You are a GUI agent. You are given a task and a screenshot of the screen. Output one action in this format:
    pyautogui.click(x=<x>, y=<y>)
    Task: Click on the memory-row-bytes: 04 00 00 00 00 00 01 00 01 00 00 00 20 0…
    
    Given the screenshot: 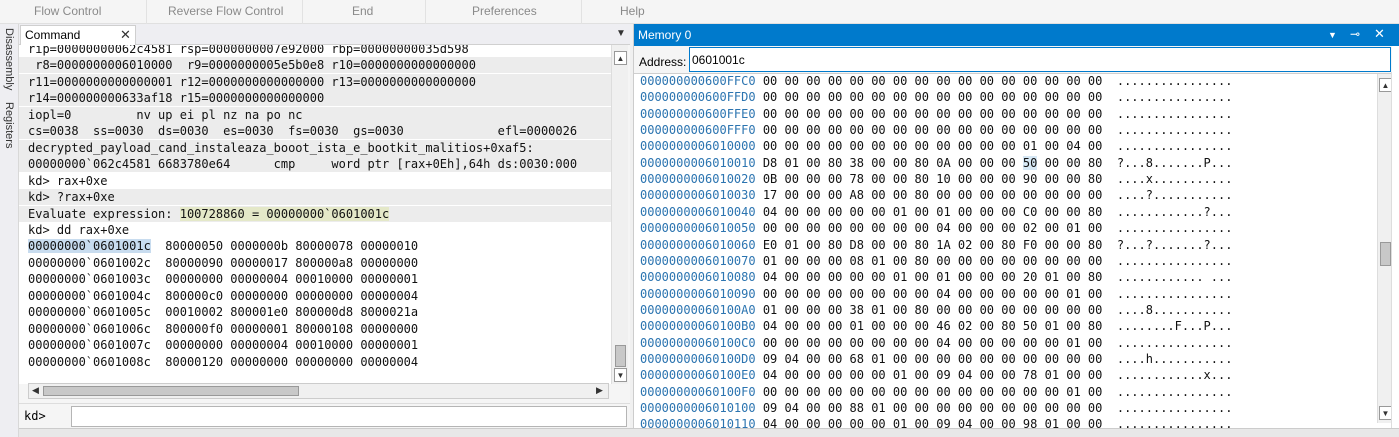 What is the action you would take?
    pyautogui.click(x=933, y=277)
    